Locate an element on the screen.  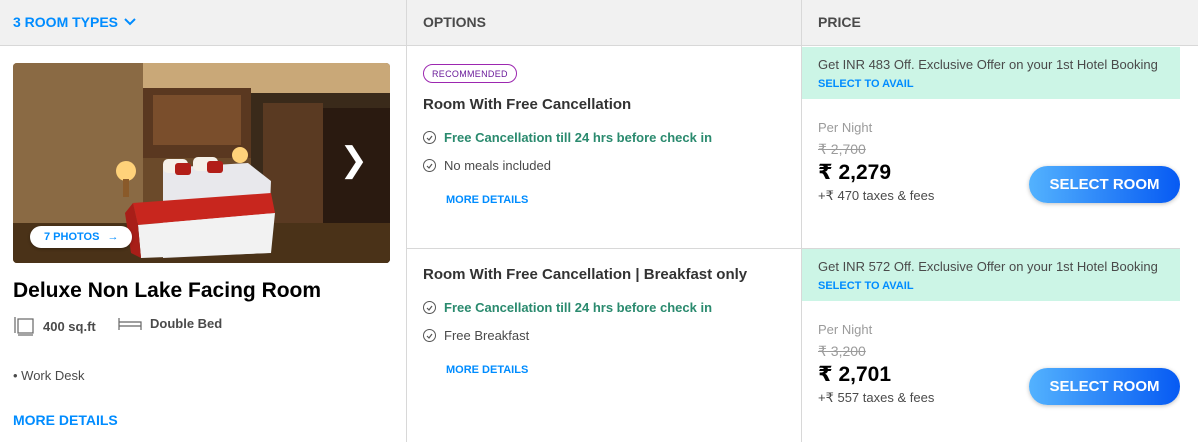
meal-plan: No meals included is located at coordinates (487, 165).